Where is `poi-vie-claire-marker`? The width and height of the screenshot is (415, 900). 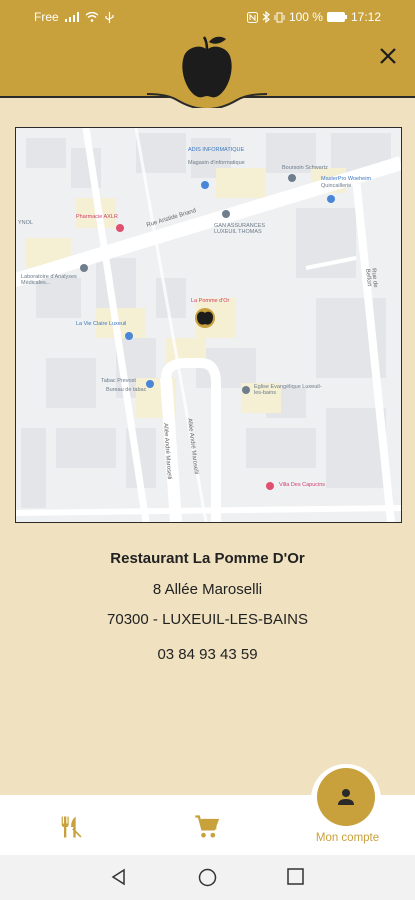
poi-vie-claire-marker is located at coordinates (129, 336).